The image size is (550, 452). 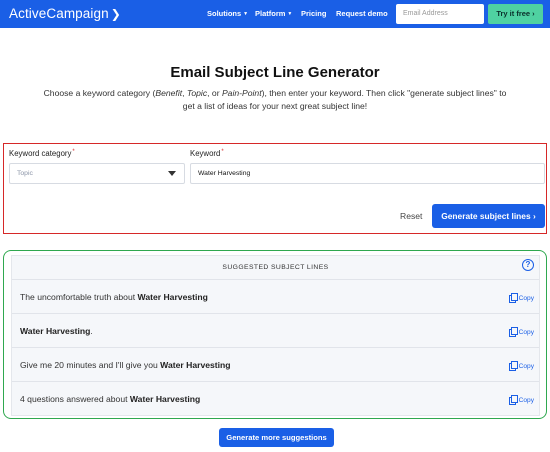 I want to click on keyword-category-select: Topic, so click(x=97, y=173).